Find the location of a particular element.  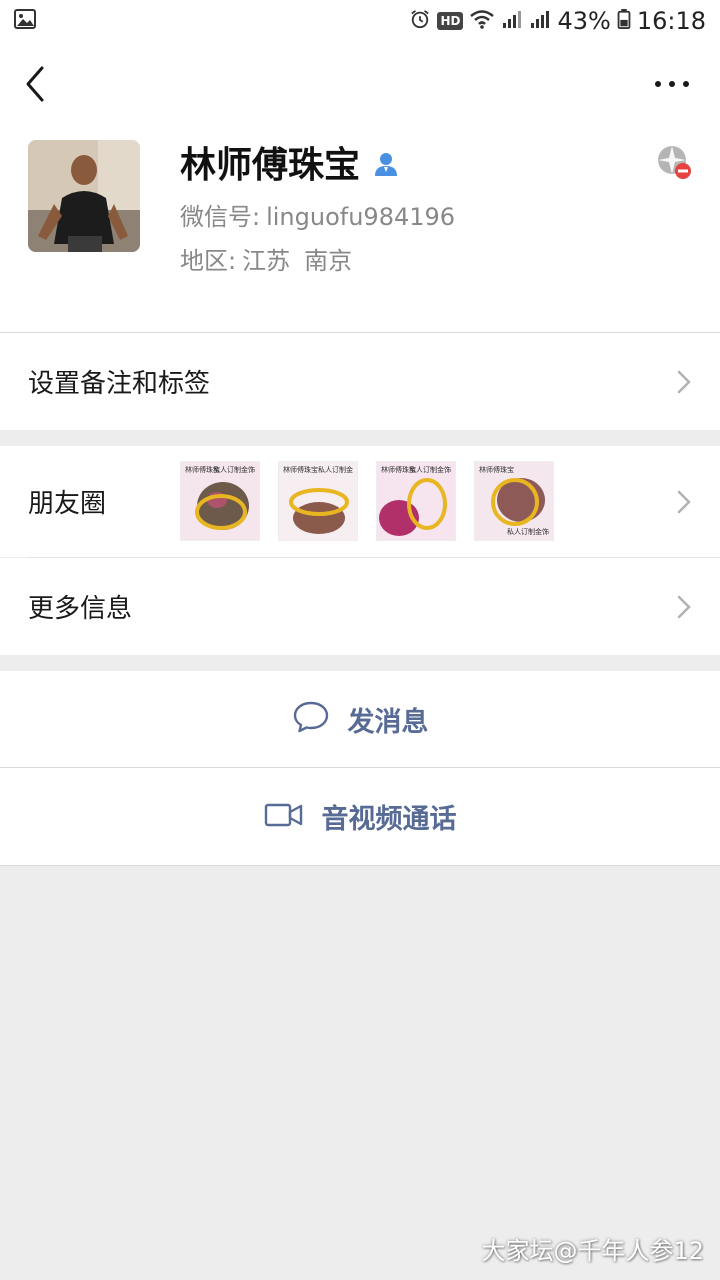

wechat-id: 微信号: linguofu984196 is located at coordinates (317, 217).